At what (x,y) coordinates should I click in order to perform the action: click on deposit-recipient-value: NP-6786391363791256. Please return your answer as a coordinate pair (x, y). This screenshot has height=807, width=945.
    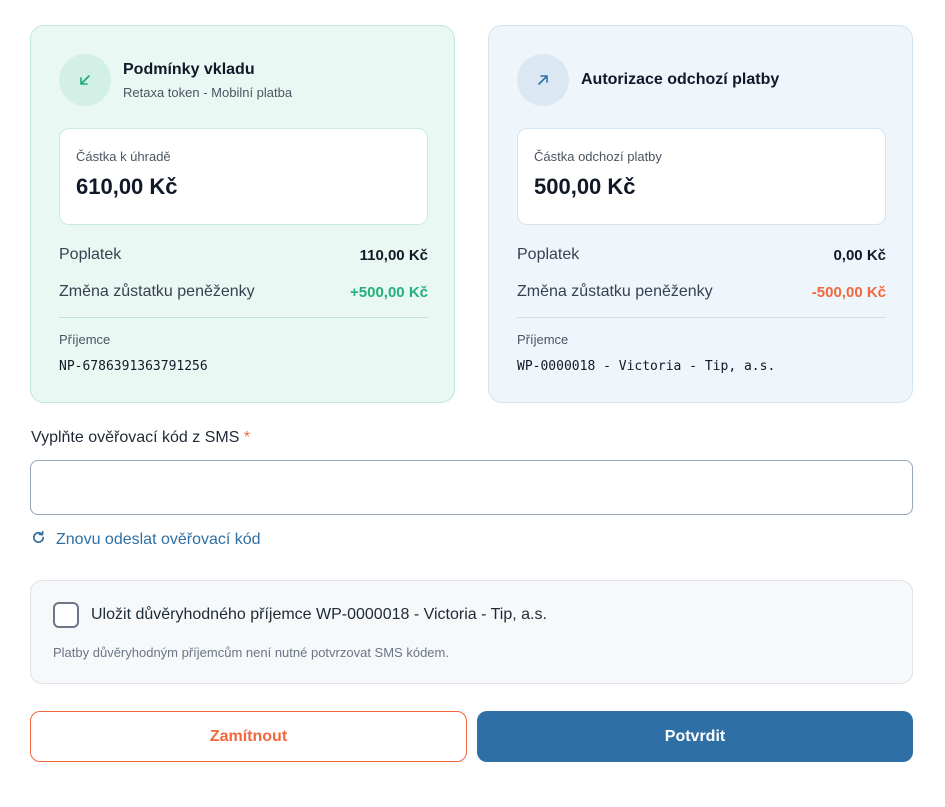
    Looking at the image, I should click on (133, 366).